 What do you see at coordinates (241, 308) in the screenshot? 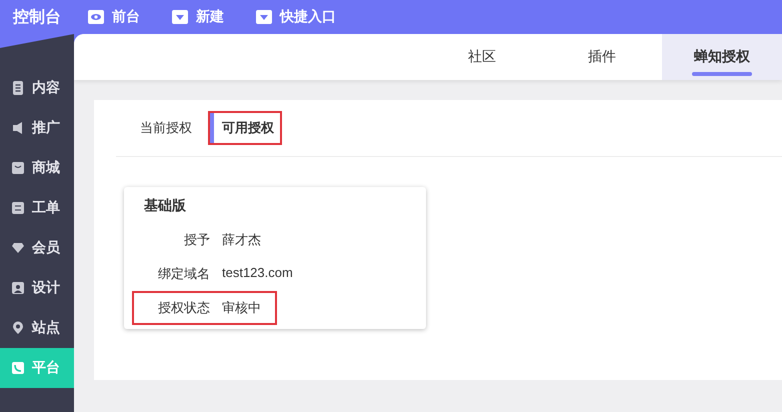
I see `field-value: 审核中` at bounding box center [241, 308].